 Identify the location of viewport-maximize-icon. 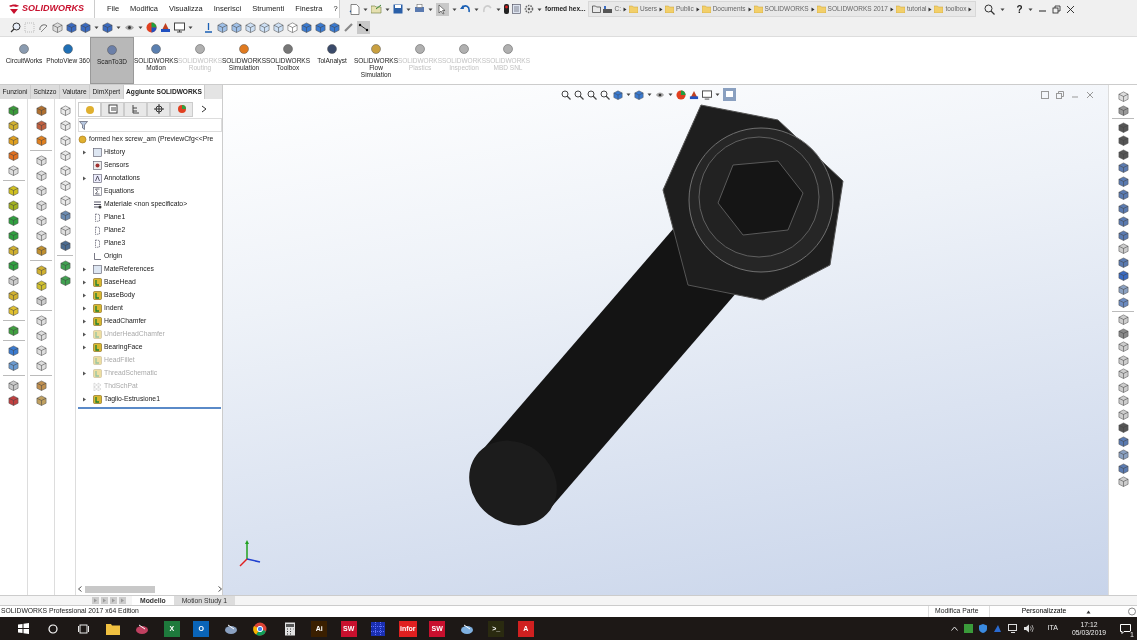
(1045, 95).